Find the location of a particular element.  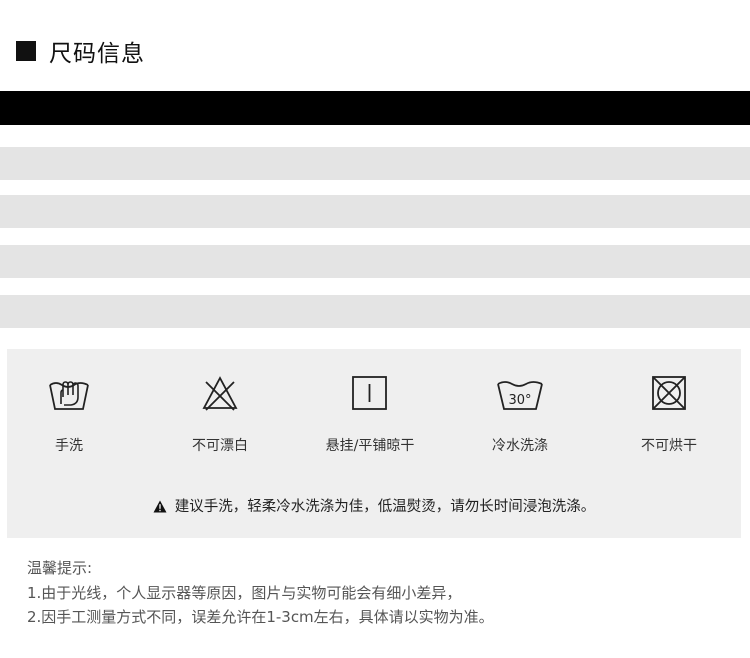

care-label: 冷水洗涤 is located at coordinates (520, 446).